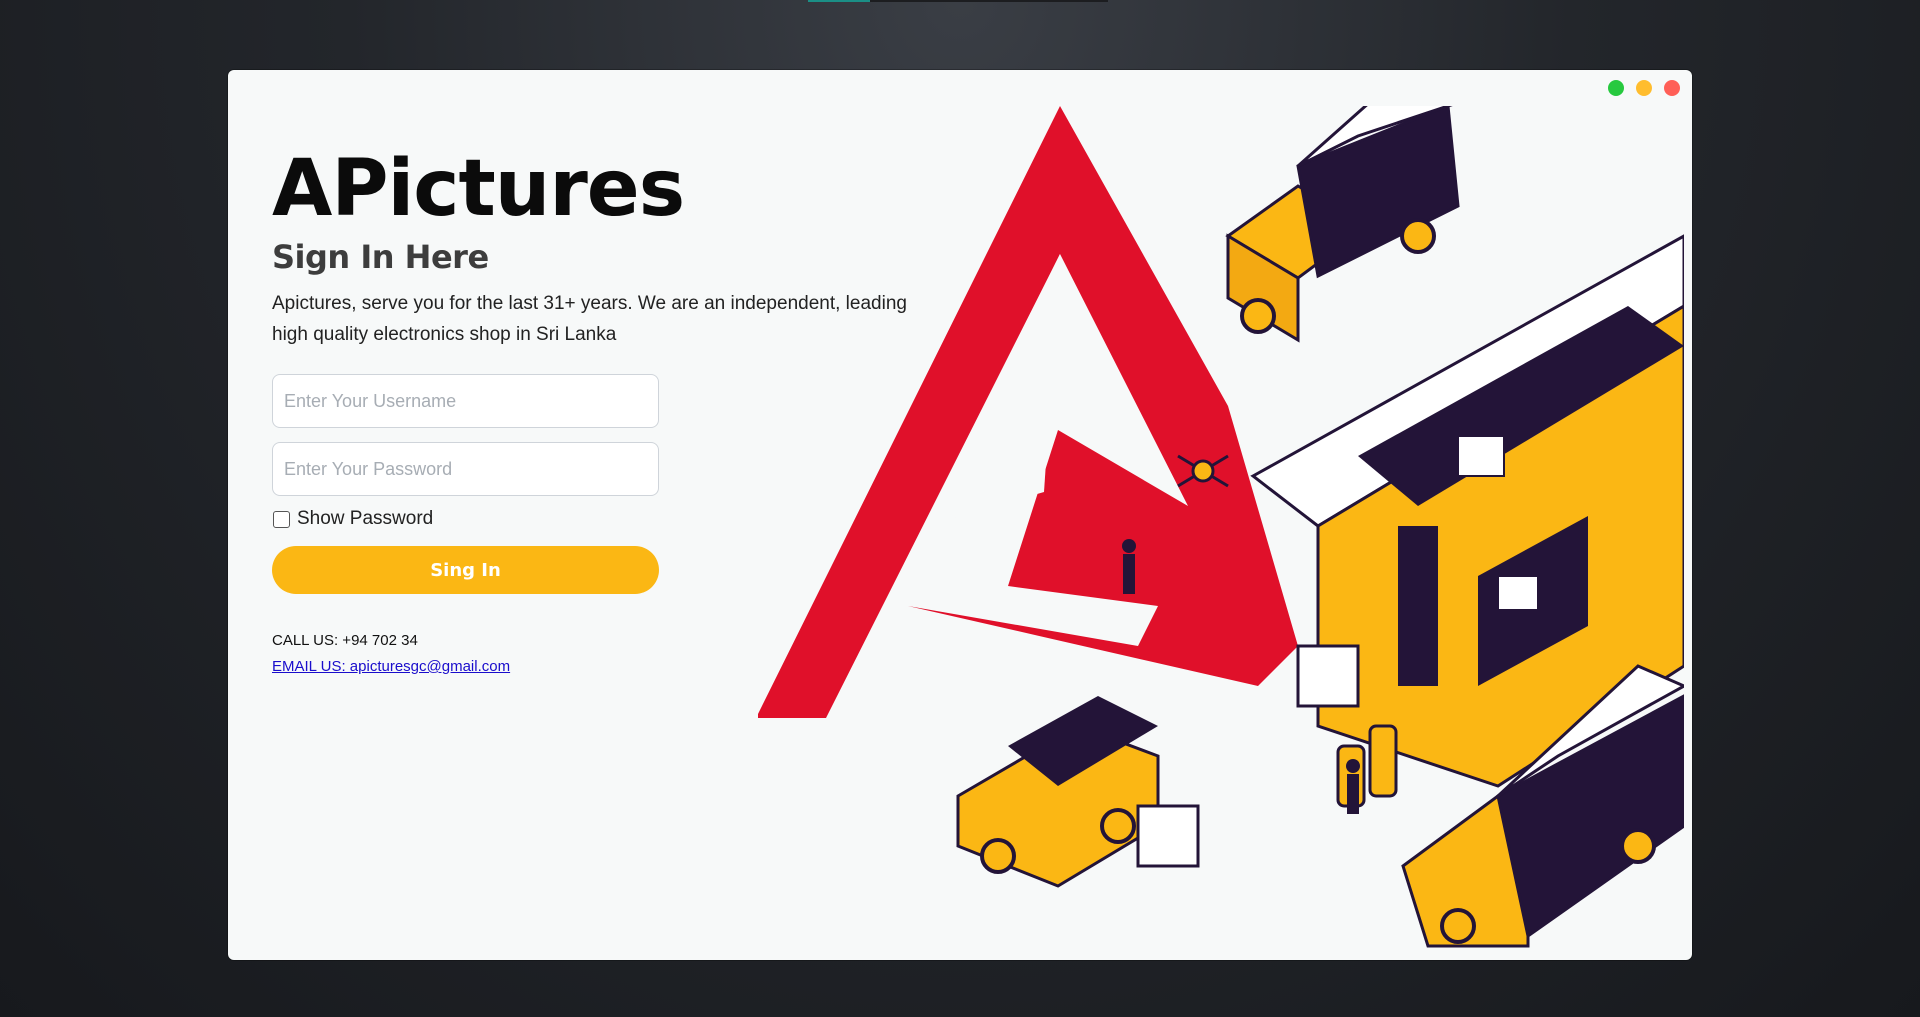  I want to click on top-progress-indicator, so click(958, 1).